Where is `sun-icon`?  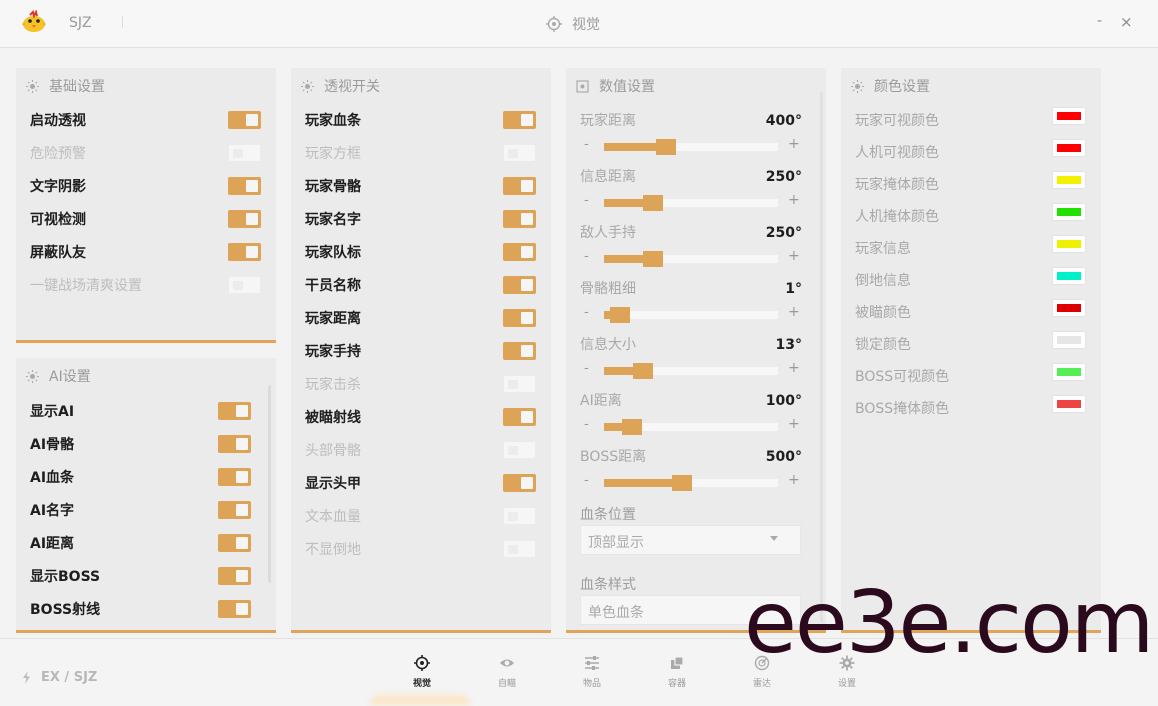
sun-icon is located at coordinates (32, 86).